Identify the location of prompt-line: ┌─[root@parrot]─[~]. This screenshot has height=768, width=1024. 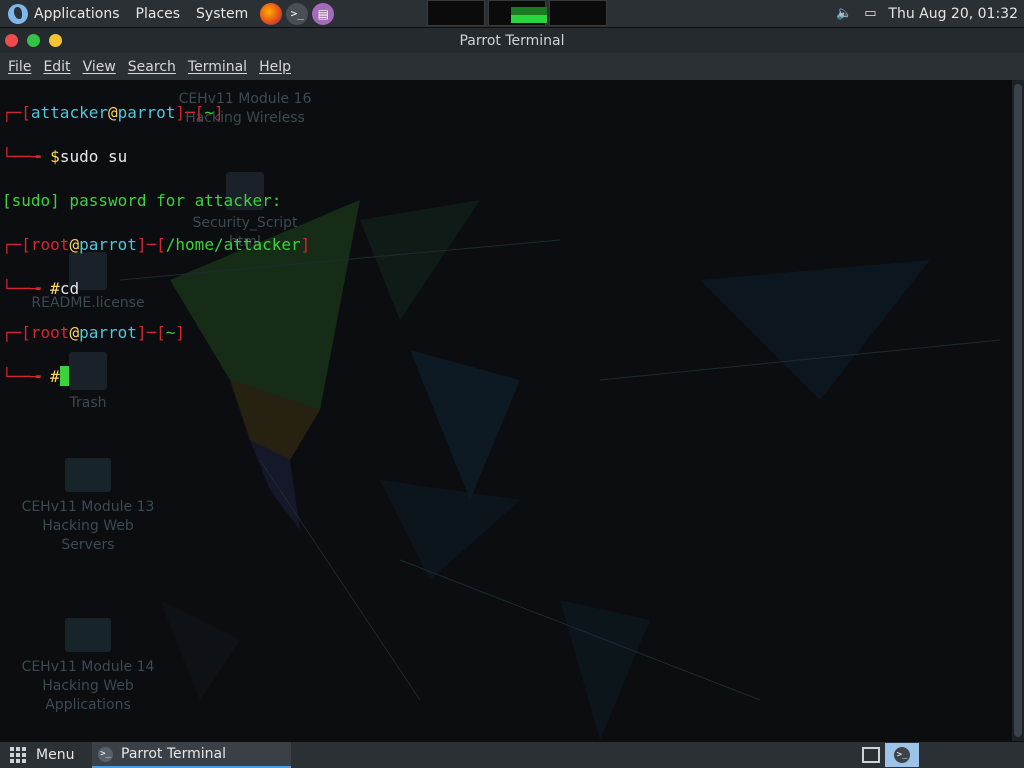
(94, 332).